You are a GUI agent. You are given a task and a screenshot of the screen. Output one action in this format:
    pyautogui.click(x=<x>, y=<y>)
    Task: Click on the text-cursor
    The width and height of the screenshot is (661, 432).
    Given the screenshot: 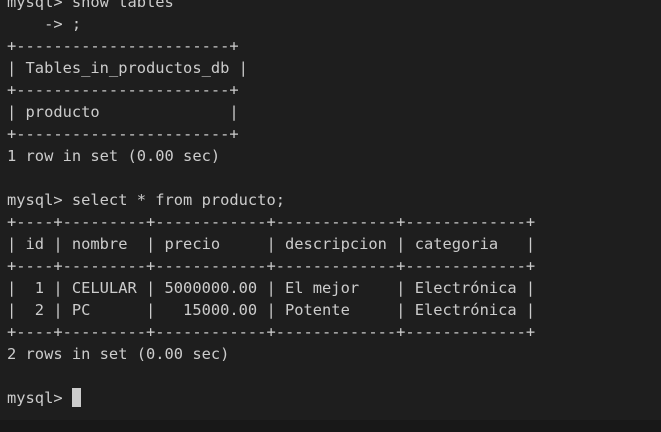 What is the action you would take?
    pyautogui.click(x=76, y=397)
    